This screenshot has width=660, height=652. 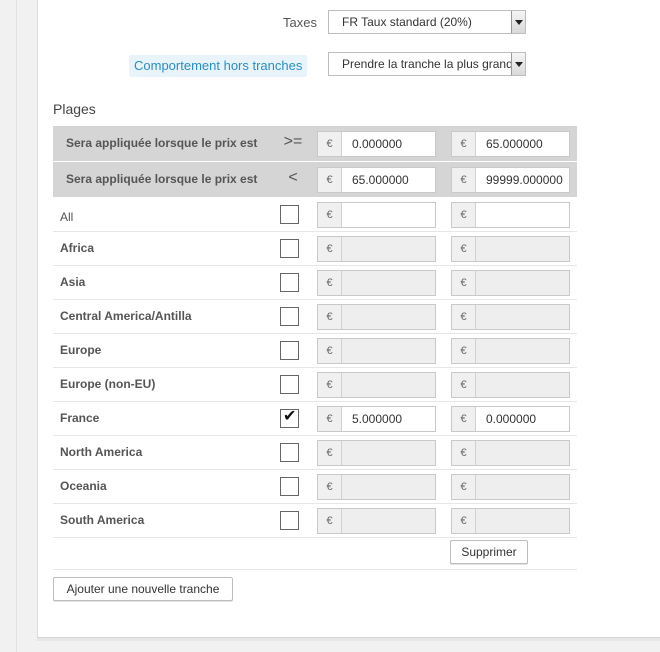 What do you see at coordinates (388, 144) in the screenshot?
I see `range-1-from-value: 0.000000` at bounding box center [388, 144].